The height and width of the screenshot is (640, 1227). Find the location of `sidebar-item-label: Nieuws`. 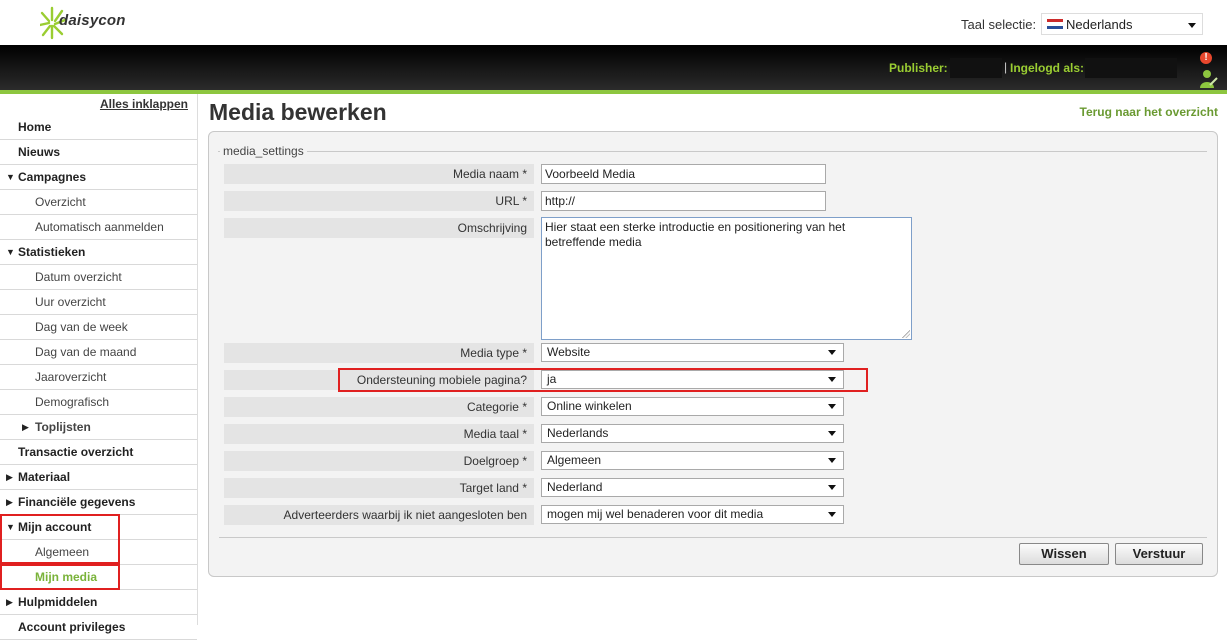

sidebar-item-label: Nieuws is located at coordinates (39, 152).